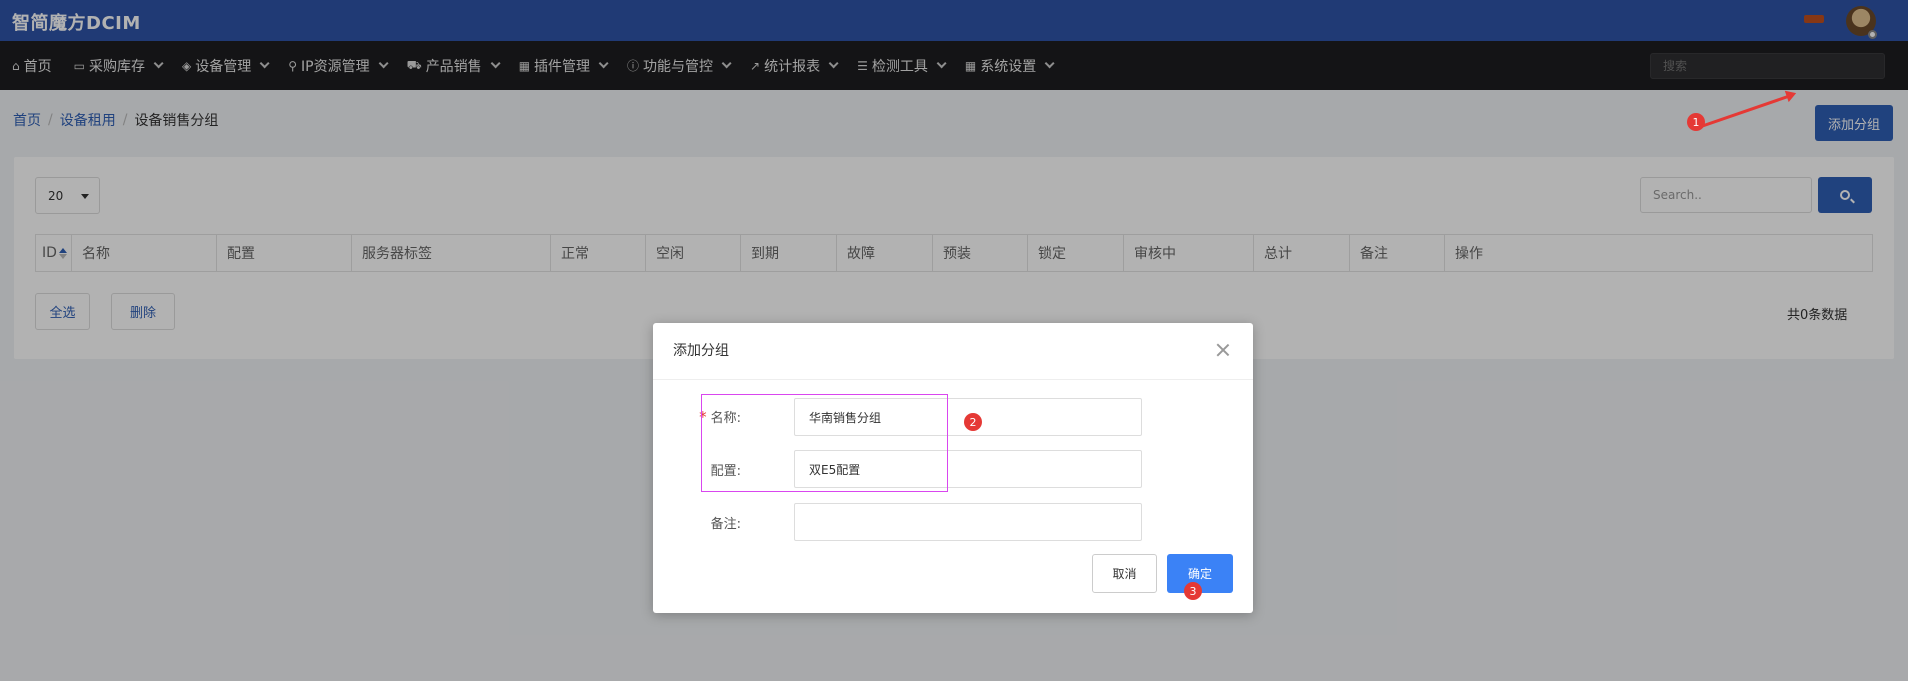 The width and height of the screenshot is (1908, 681). I want to click on annotation-badge-2: 2, so click(973, 422).